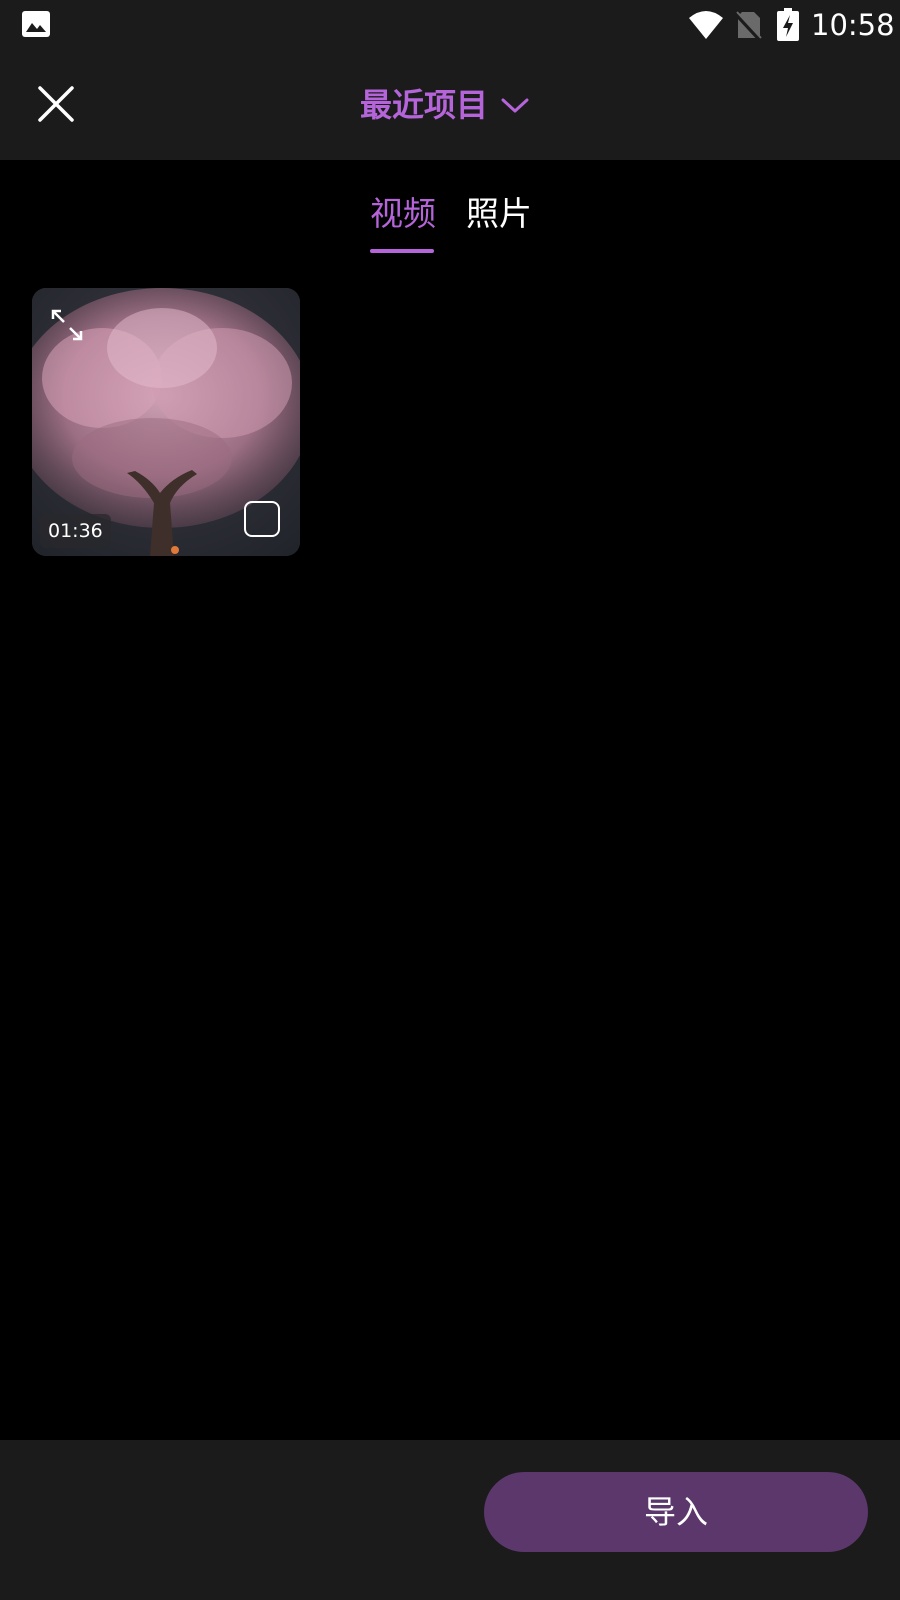 Image resolution: width=900 pixels, height=1600 pixels. Describe the element at coordinates (788, 24) in the screenshot. I see `battery-charging-icon` at that location.